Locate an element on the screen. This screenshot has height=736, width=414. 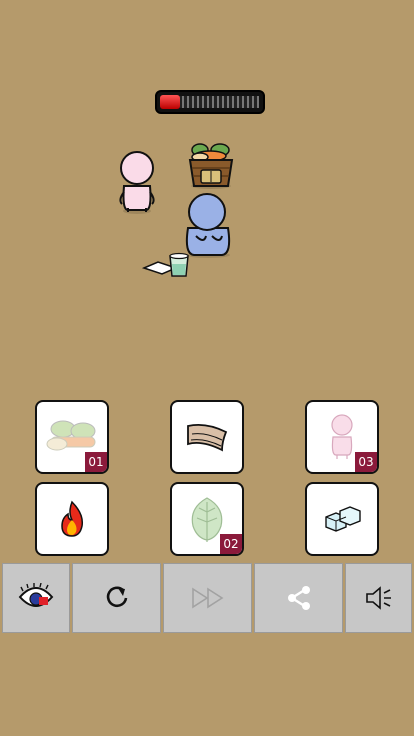
item-fire is located at coordinates (72, 519).